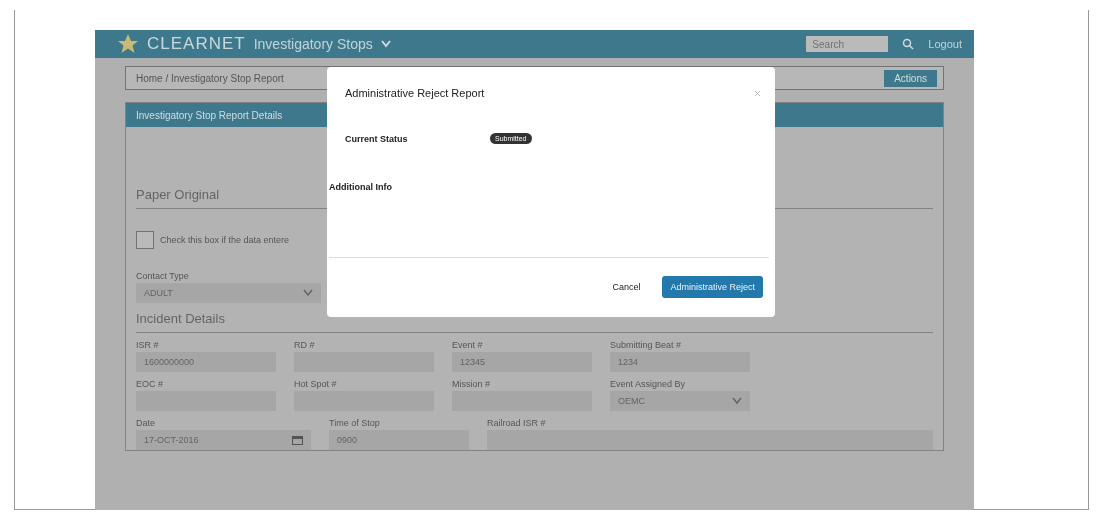  Describe the element at coordinates (471, 384) in the screenshot. I see `field-label: Mission #` at that location.